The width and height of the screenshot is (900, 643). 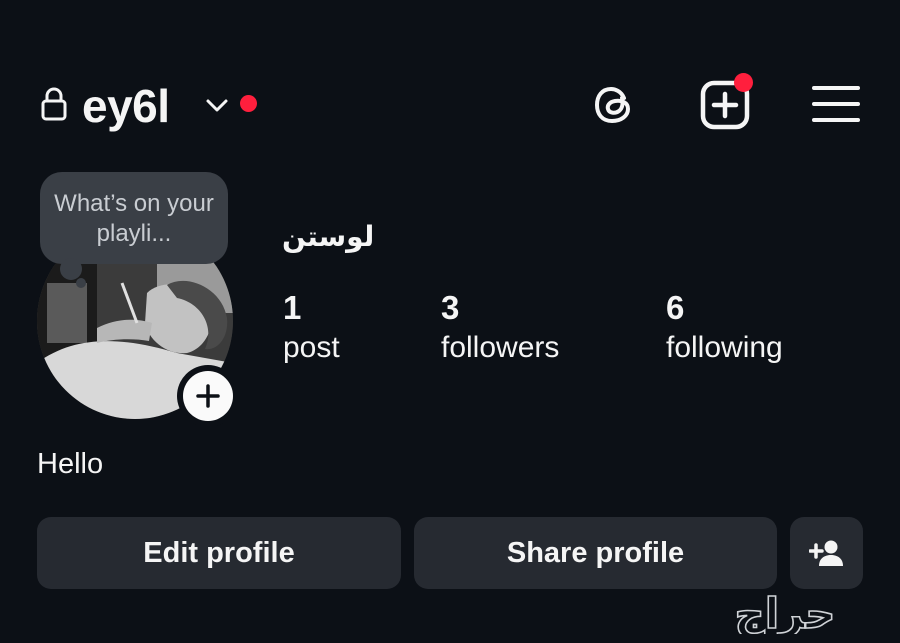 What do you see at coordinates (81, 283) in the screenshot?
I see `note-tail-small` at bounding box center [81, 283].